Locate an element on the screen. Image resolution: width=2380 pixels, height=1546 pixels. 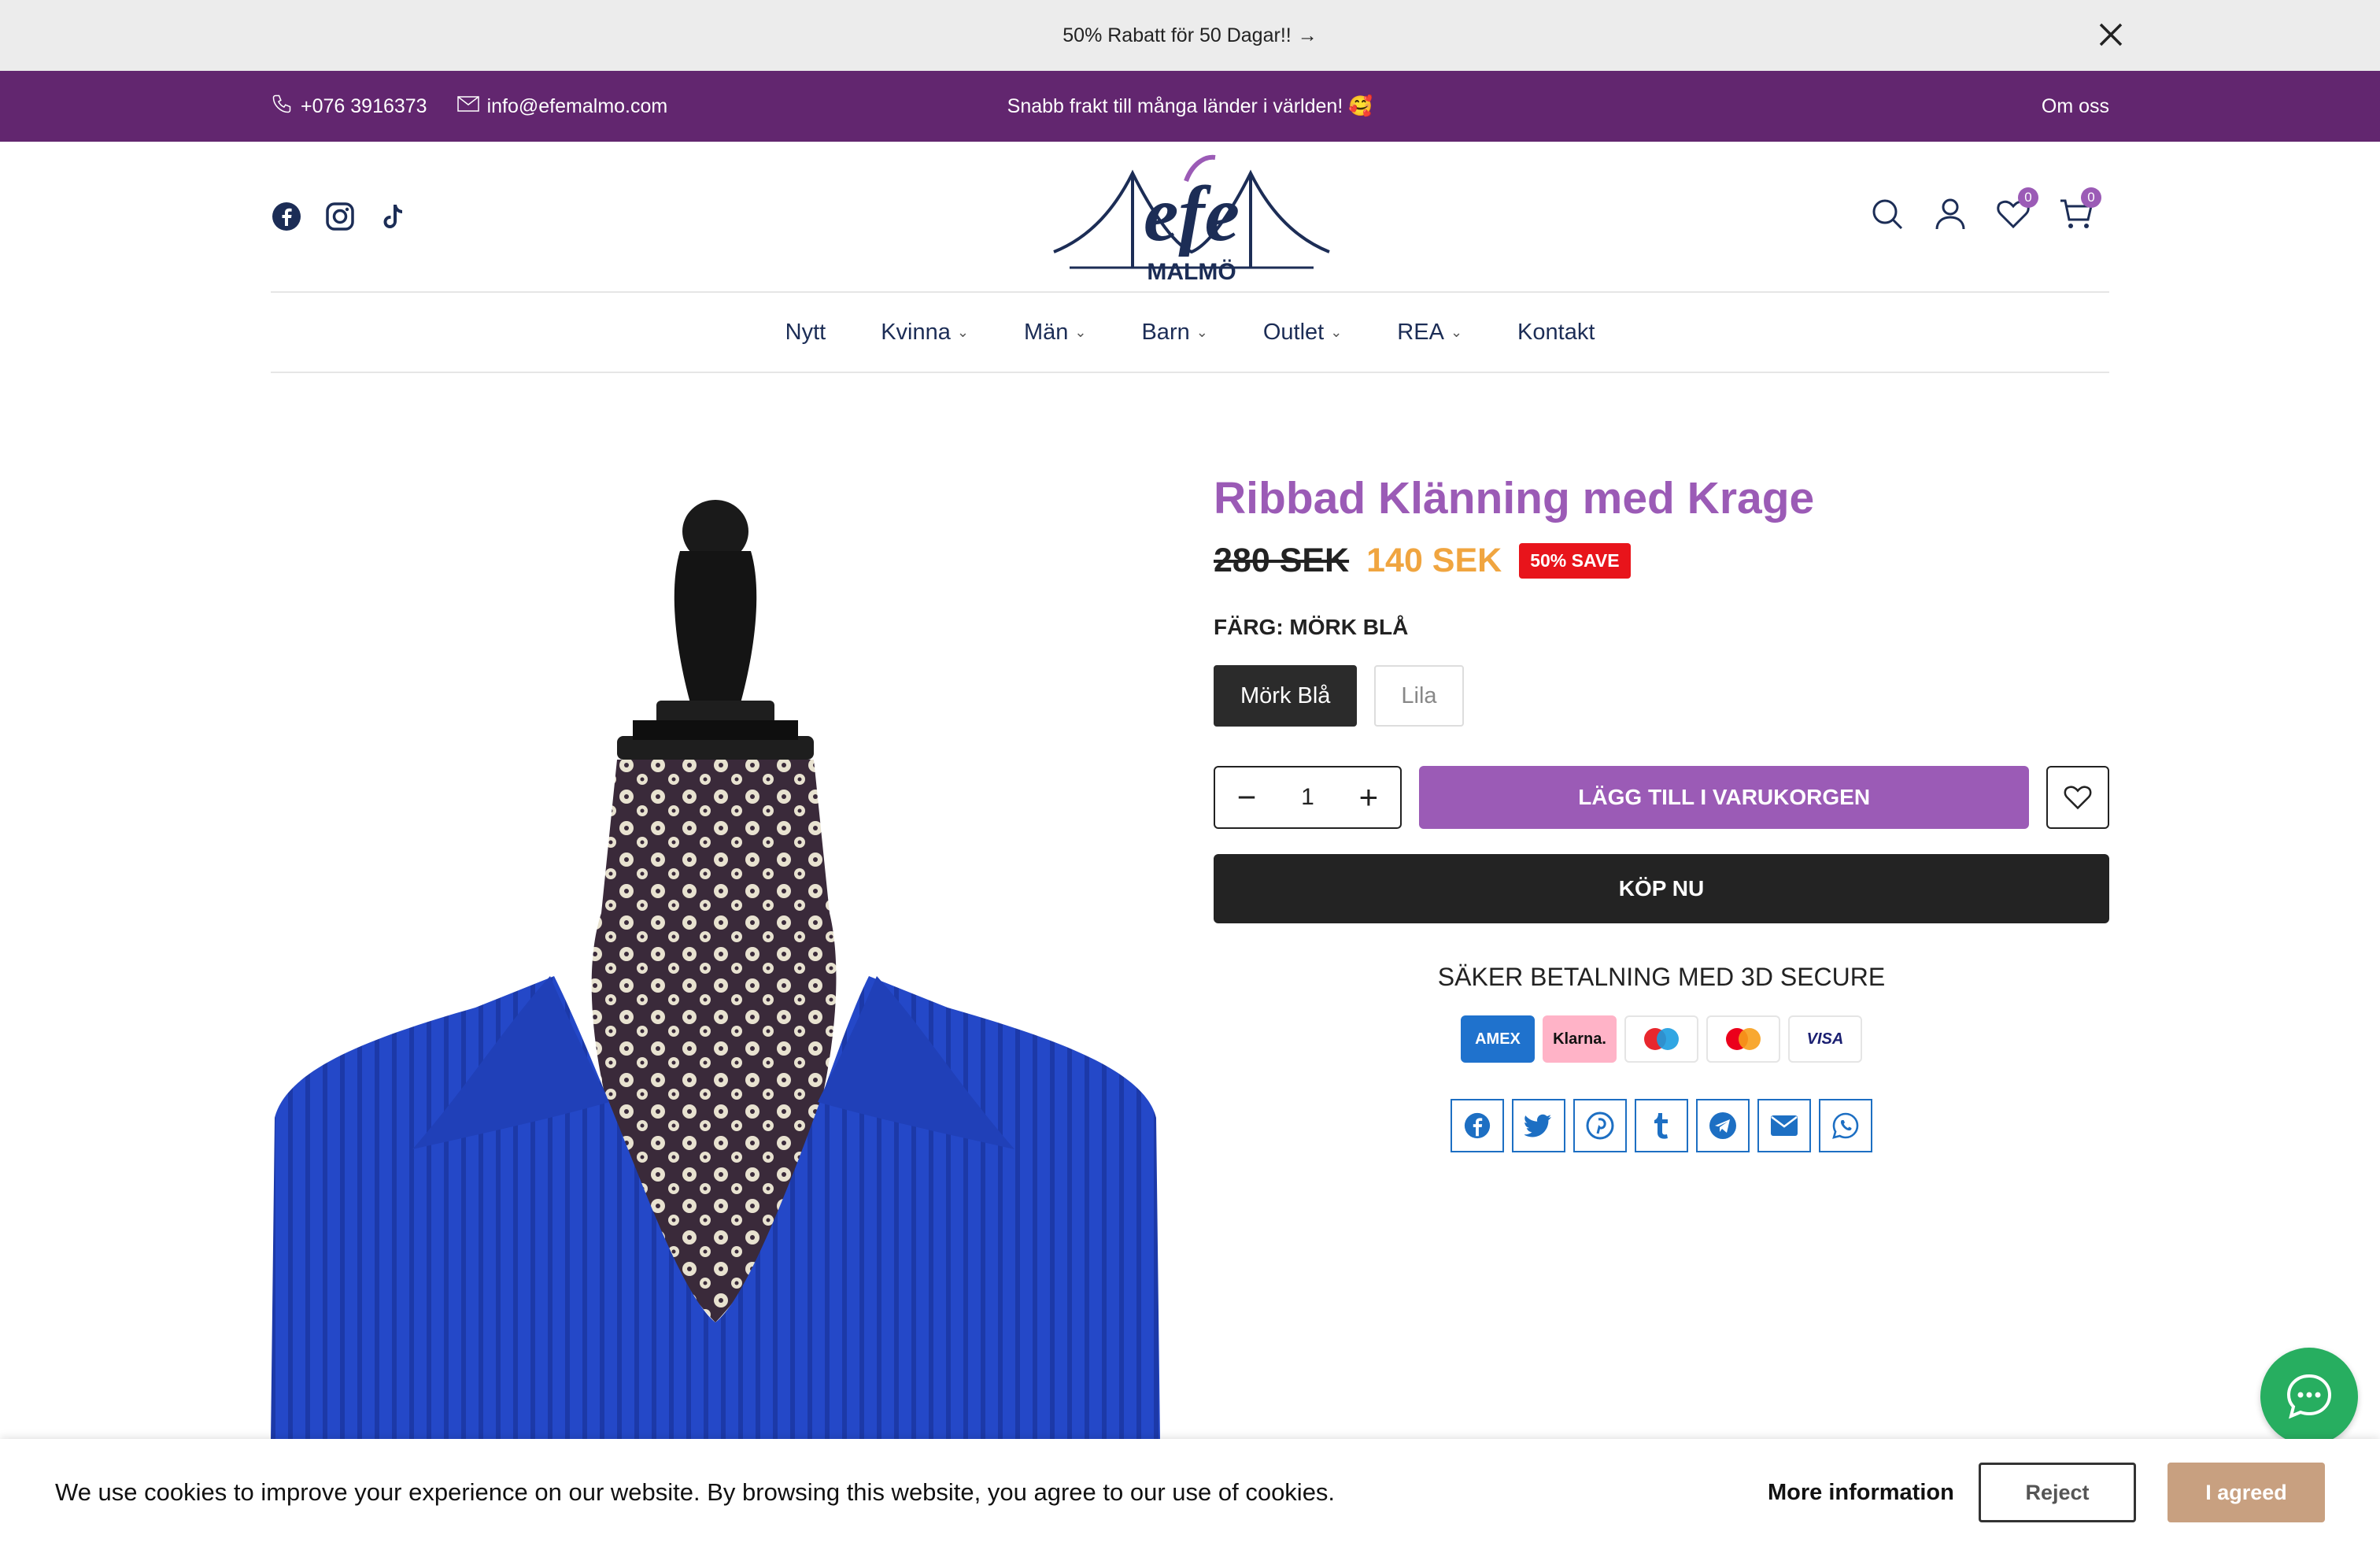
chat-button is located at coordinates (2309, 1396).